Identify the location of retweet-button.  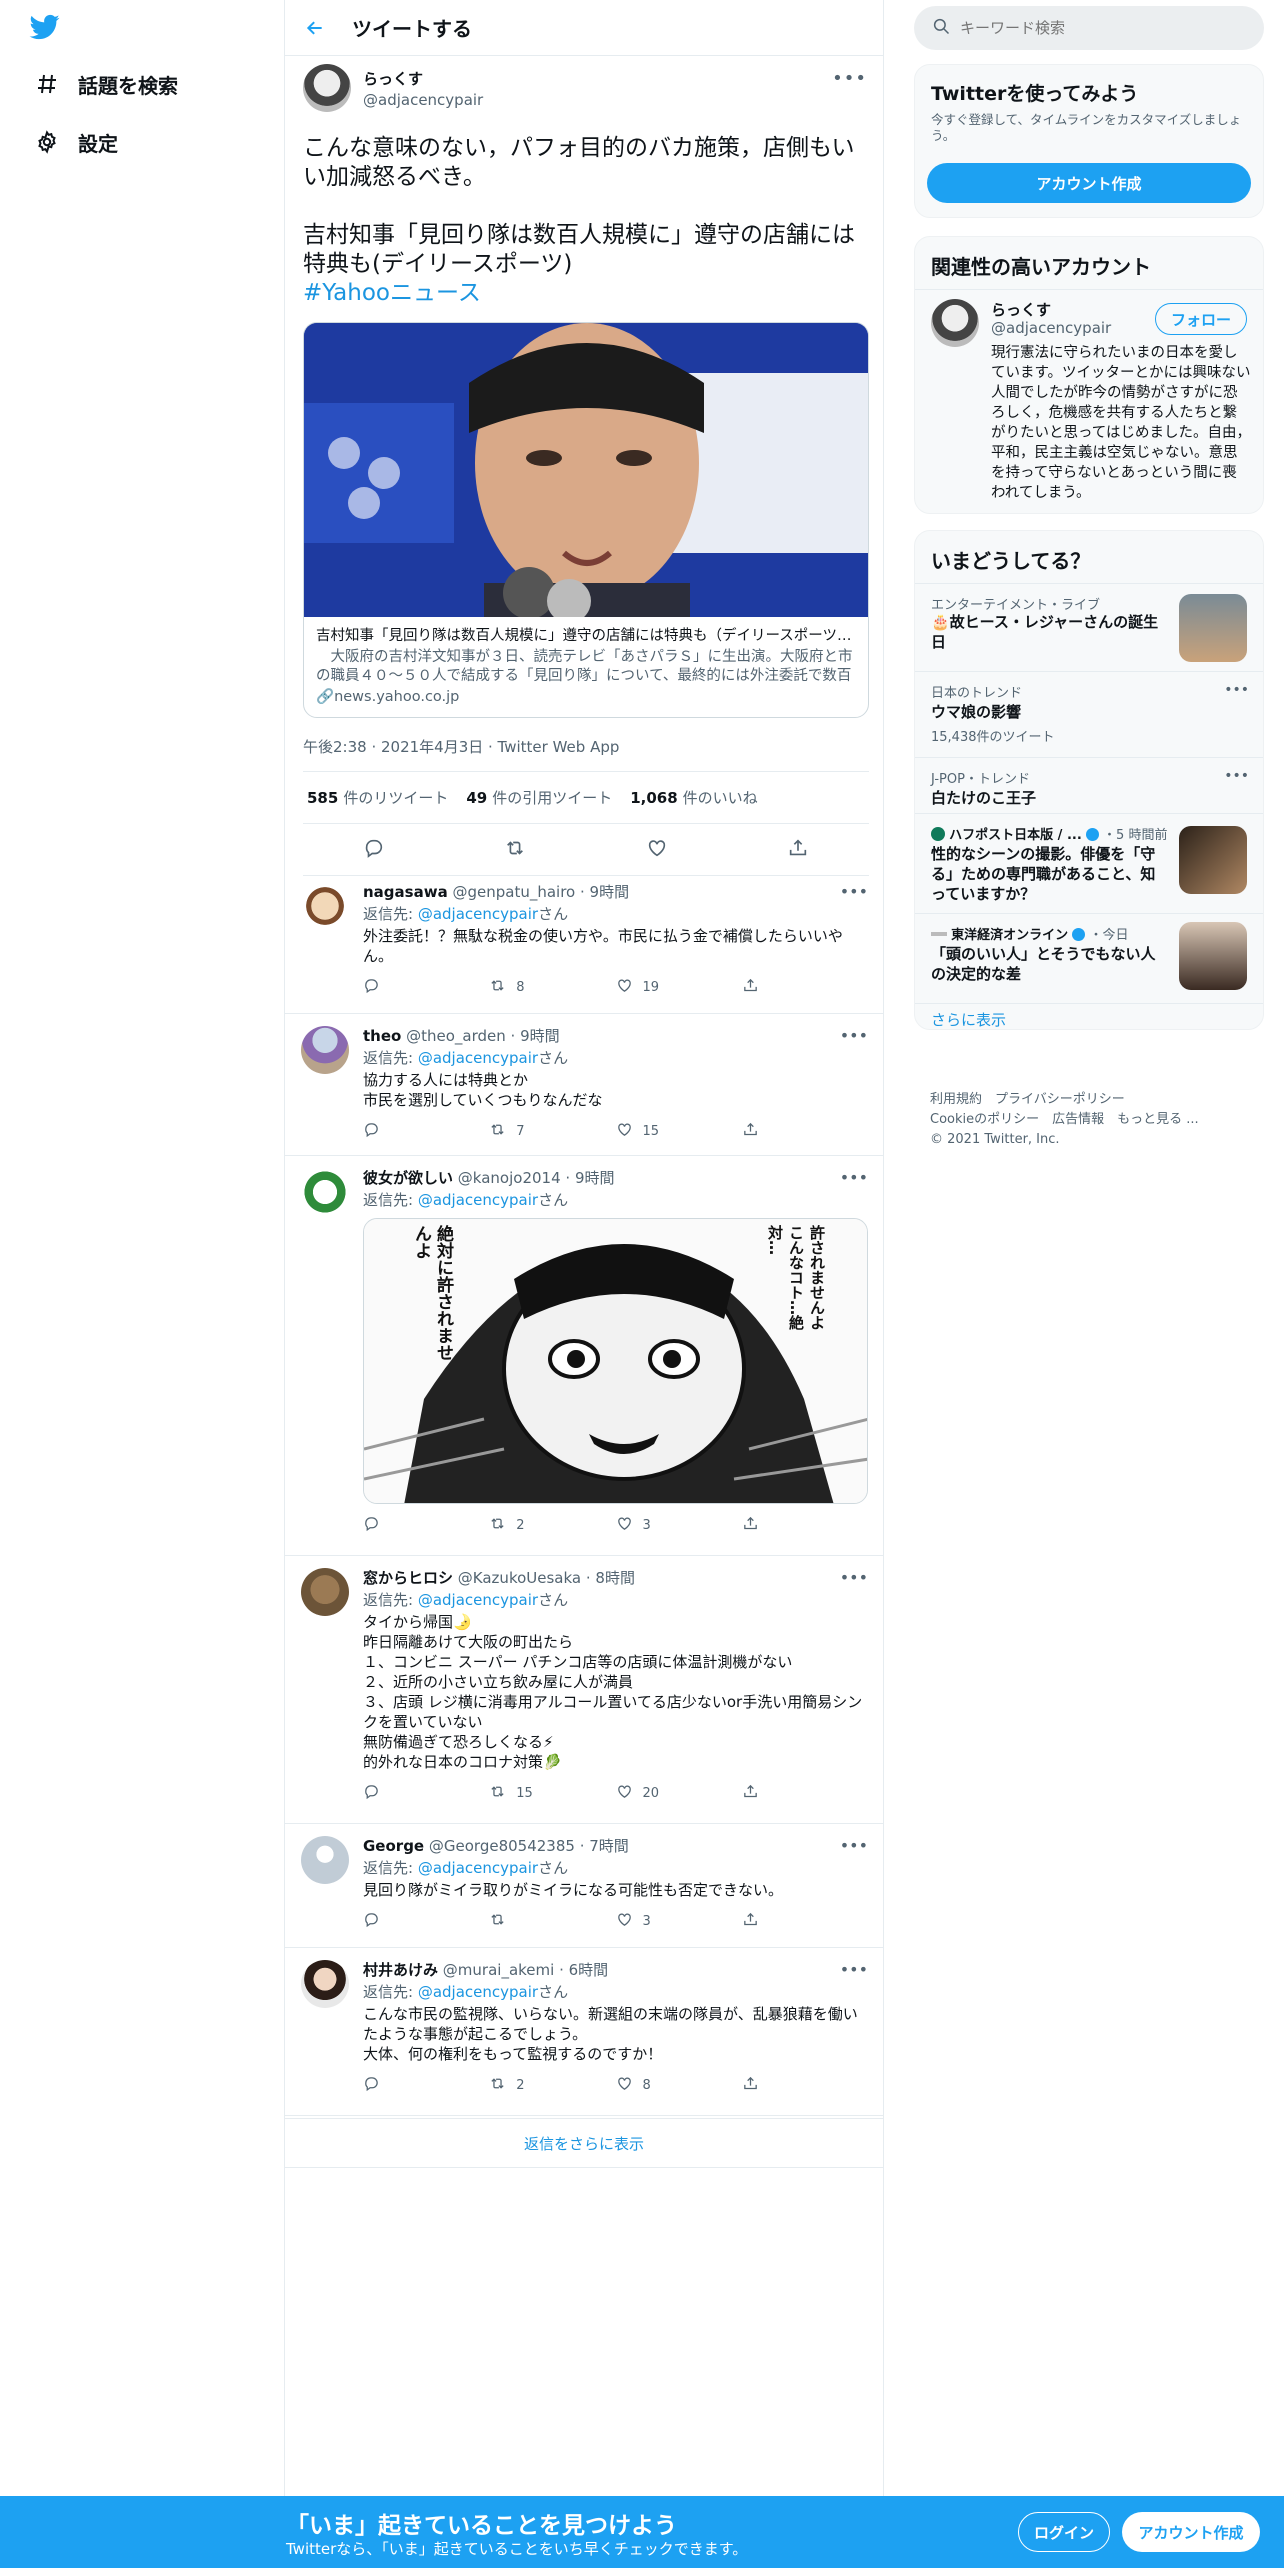
(552, 1921).